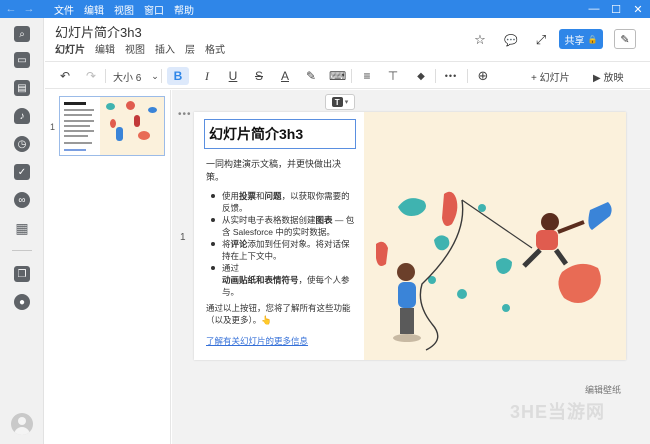  Describe the element at coordinates (594, 9) in the screenshot. I see `minimize-button: —` at that location.